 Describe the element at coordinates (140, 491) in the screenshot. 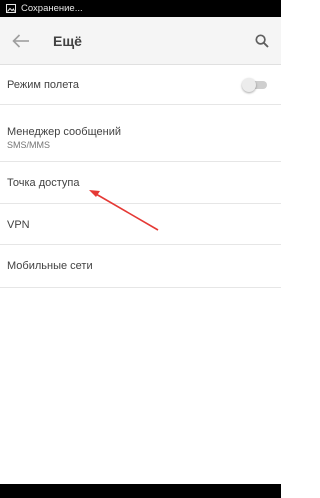

I see `navigation-bar` at that location.